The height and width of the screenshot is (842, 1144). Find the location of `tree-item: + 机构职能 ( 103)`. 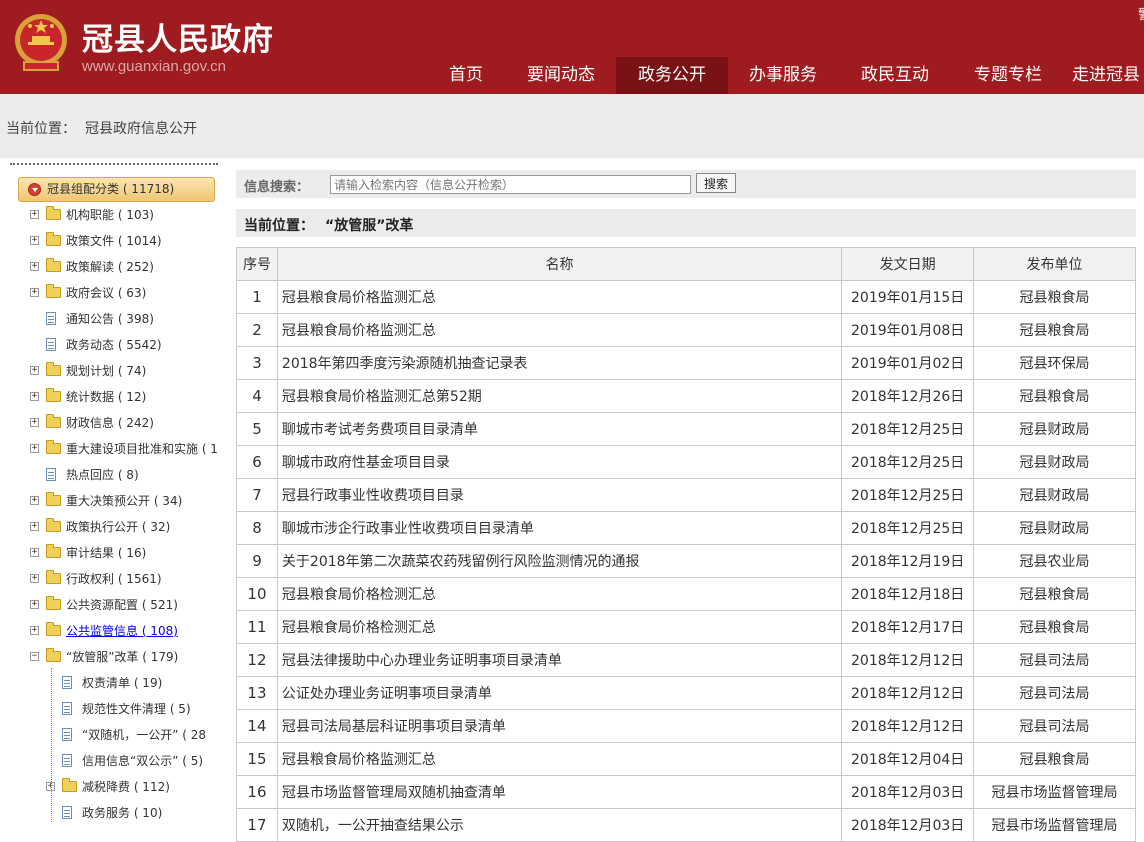

tree-item: + 机构职能 ( 103) is located at coordinates (118, 215).